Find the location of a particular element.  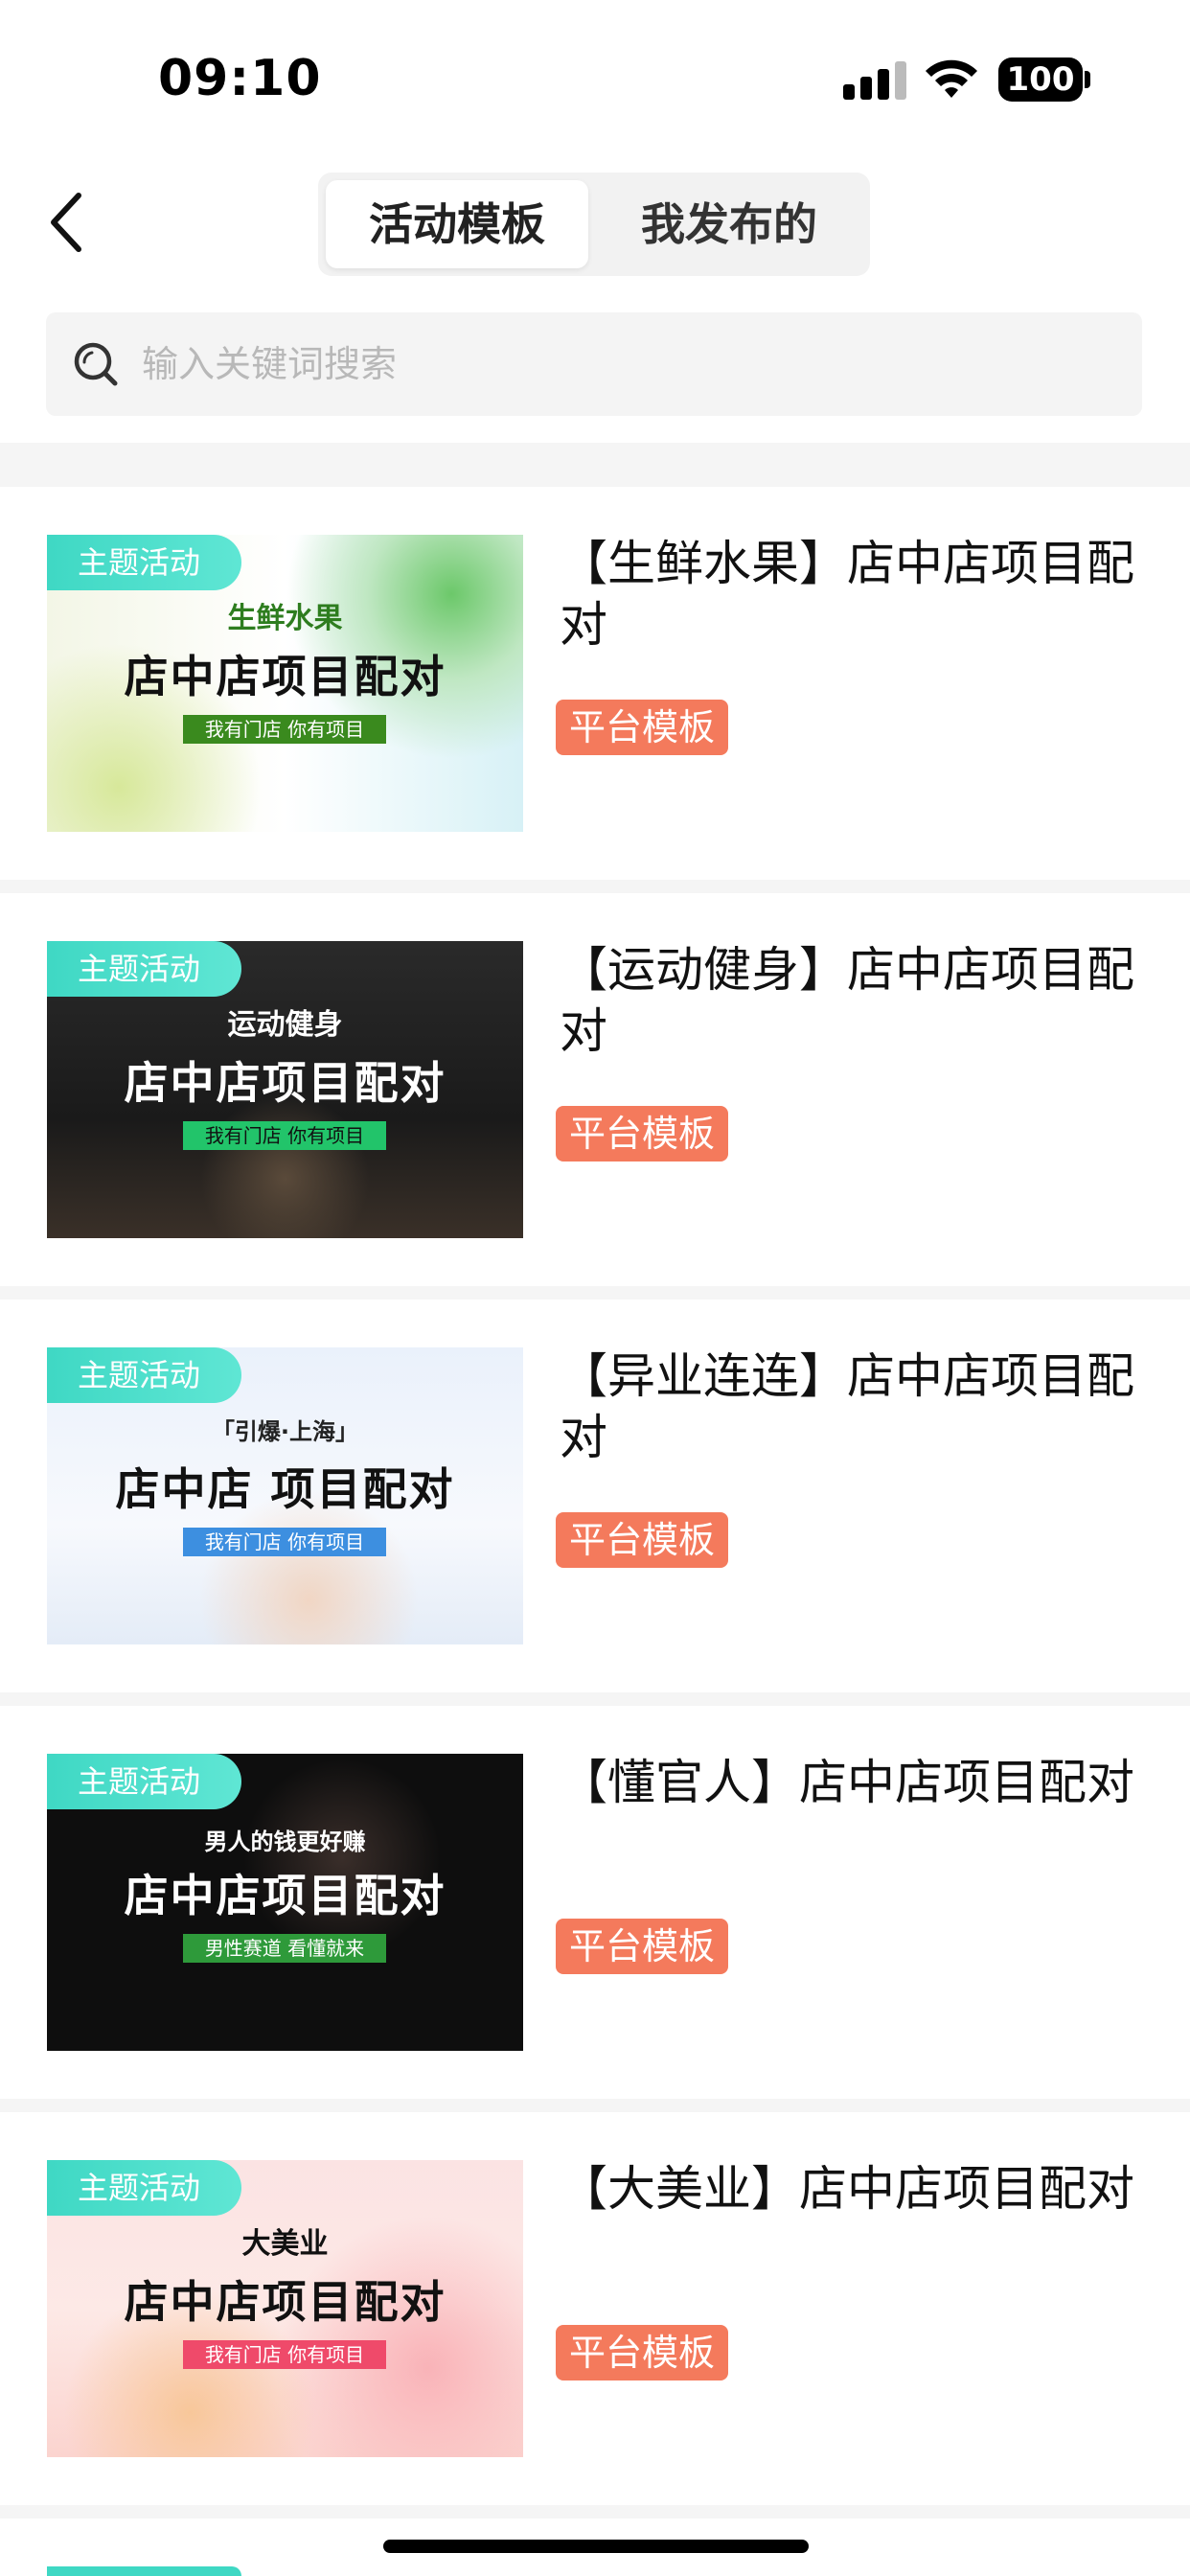

template-thumbnail: 主题活动 男人的钱更好赚 店中店项目配对 男性赛道 看懂就来 is located at coordinates (285, 1902).